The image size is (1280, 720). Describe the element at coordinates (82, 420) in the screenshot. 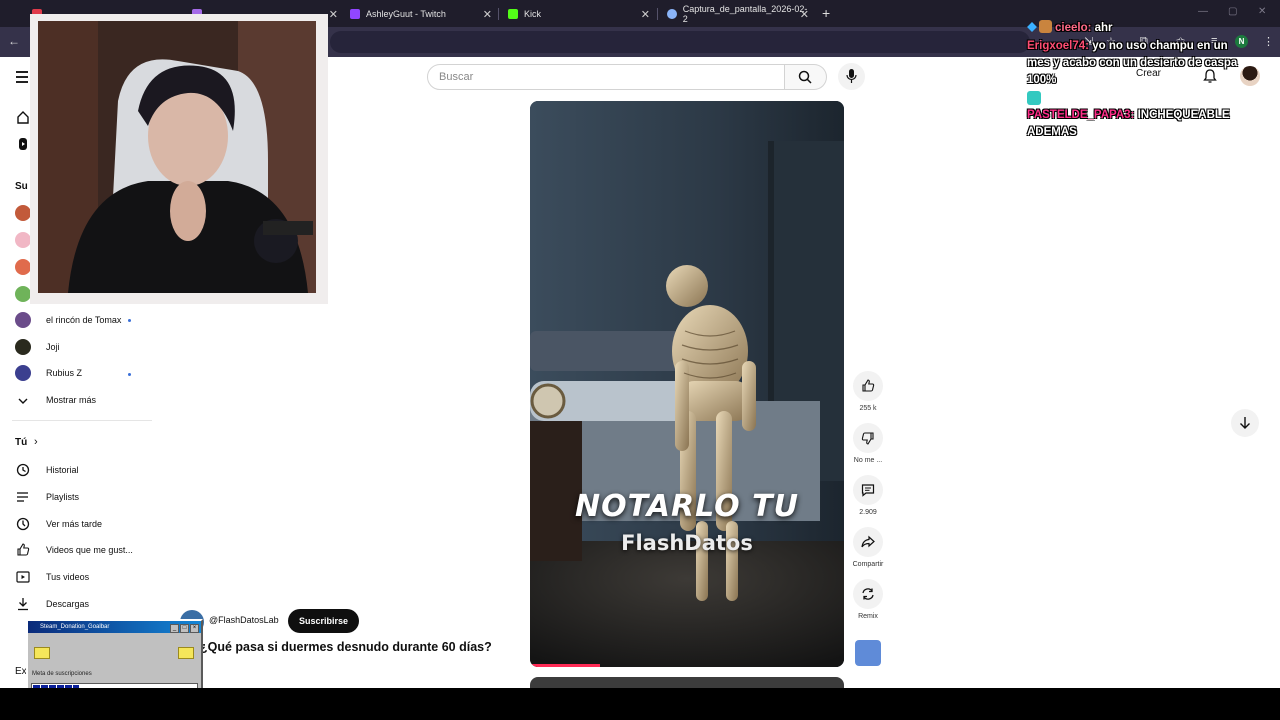

I see `sidebar-divider` at that location.